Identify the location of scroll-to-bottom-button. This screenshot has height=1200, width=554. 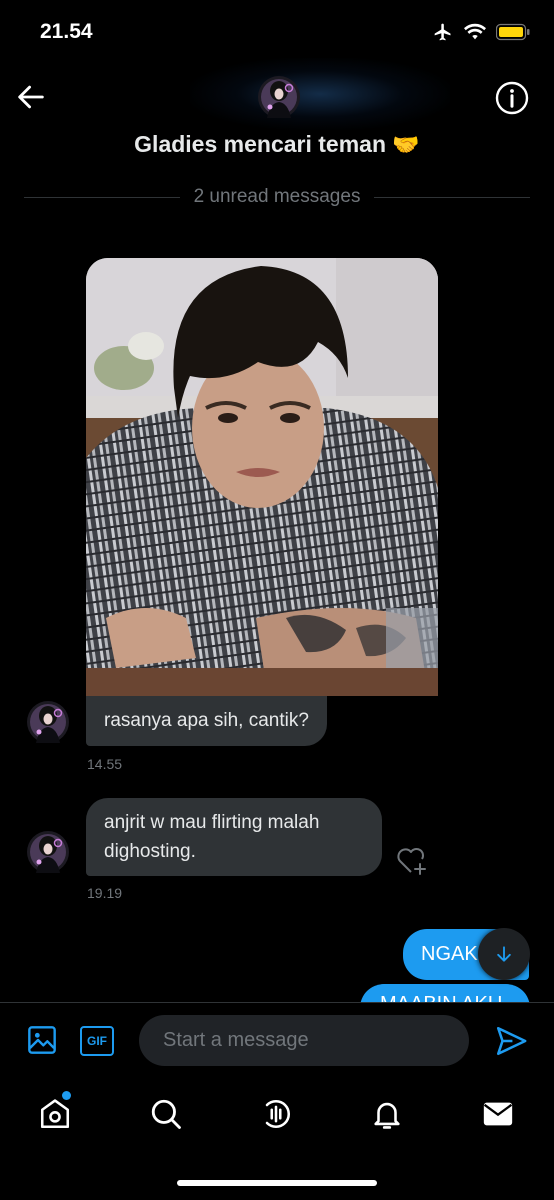
(504, 954).